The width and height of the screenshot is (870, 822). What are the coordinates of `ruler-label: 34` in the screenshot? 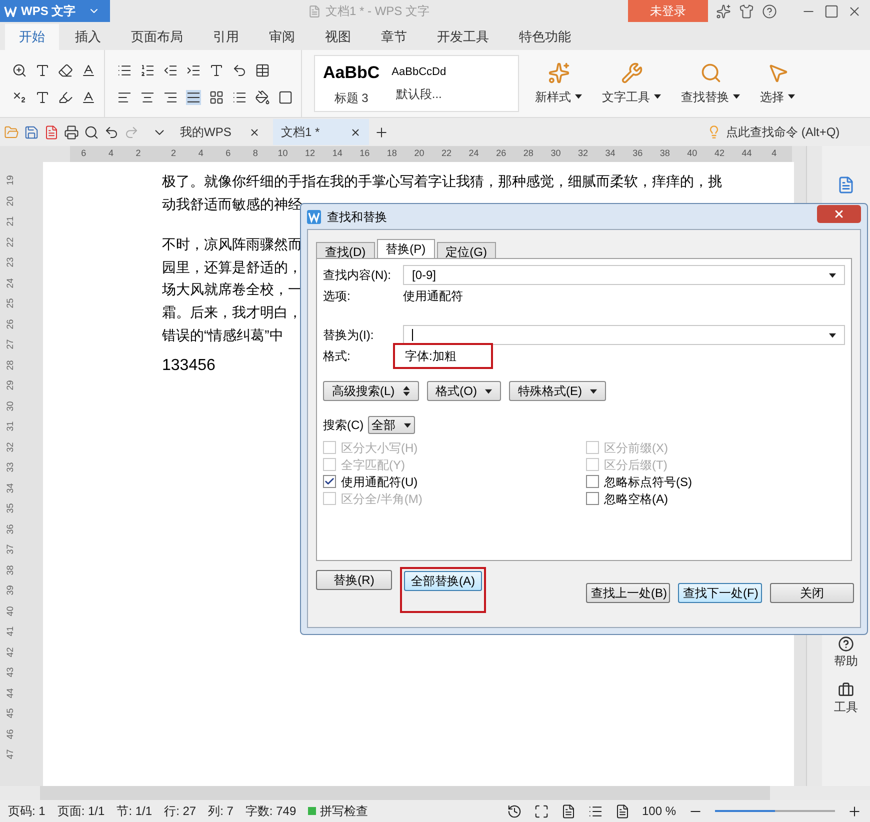 It's located at (10, 487).